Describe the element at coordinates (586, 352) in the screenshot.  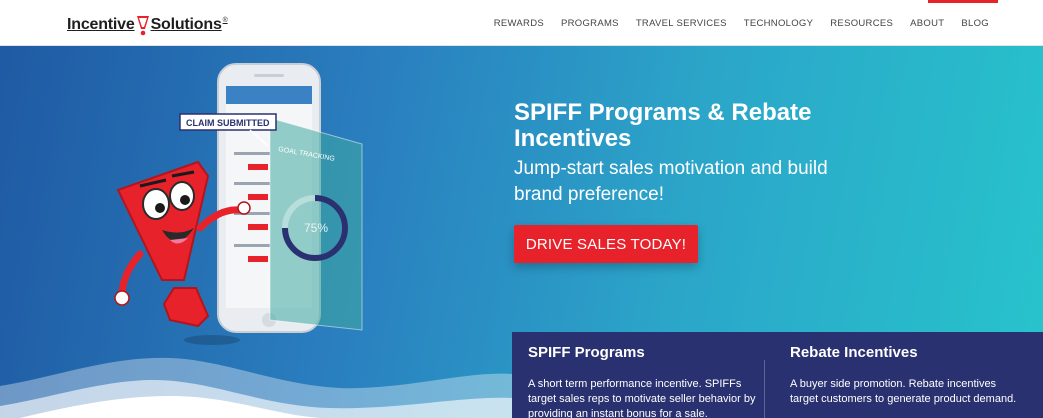
I see `spiff-programs-title: SPIFF Programs` at that location.